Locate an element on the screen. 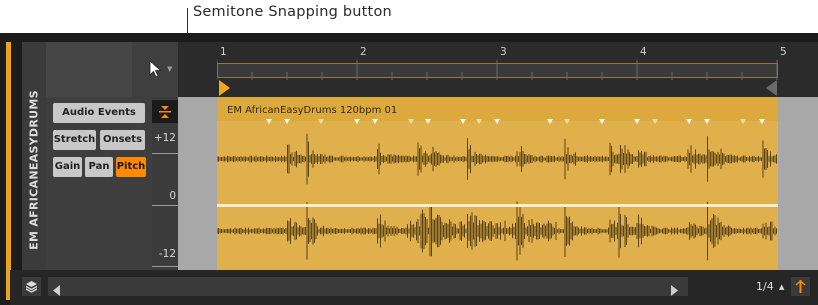  scale-label-zero: 0 is located at coordinates (172, 196).